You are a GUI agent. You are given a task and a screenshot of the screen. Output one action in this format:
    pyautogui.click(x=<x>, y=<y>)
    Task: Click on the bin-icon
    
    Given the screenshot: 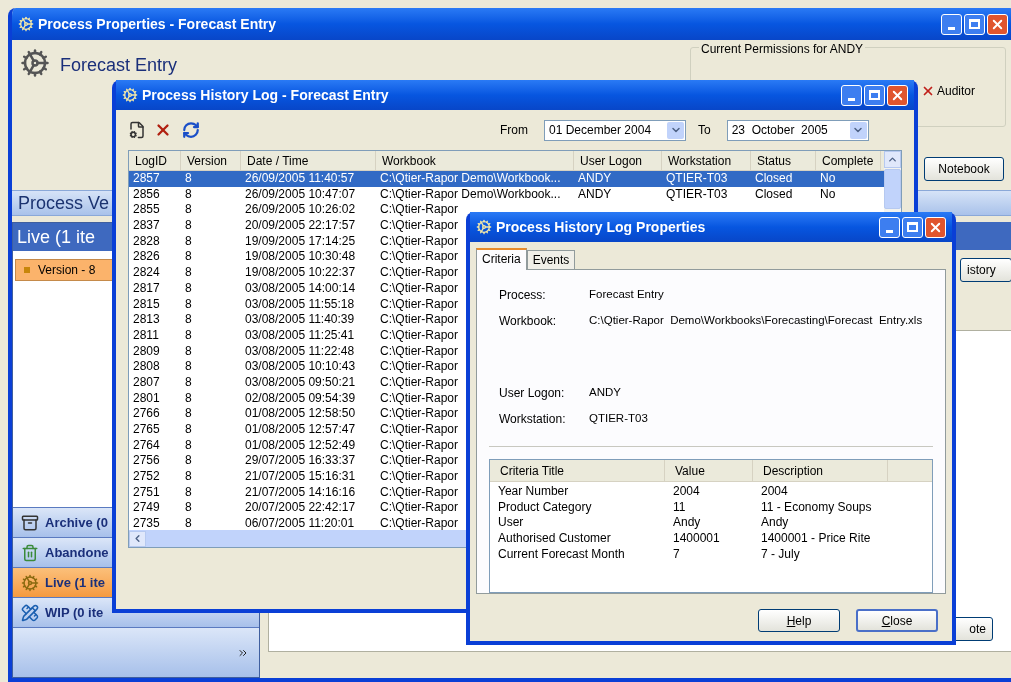 What is the action you would take?
    pyautogui.click(x=30, y=552)
    